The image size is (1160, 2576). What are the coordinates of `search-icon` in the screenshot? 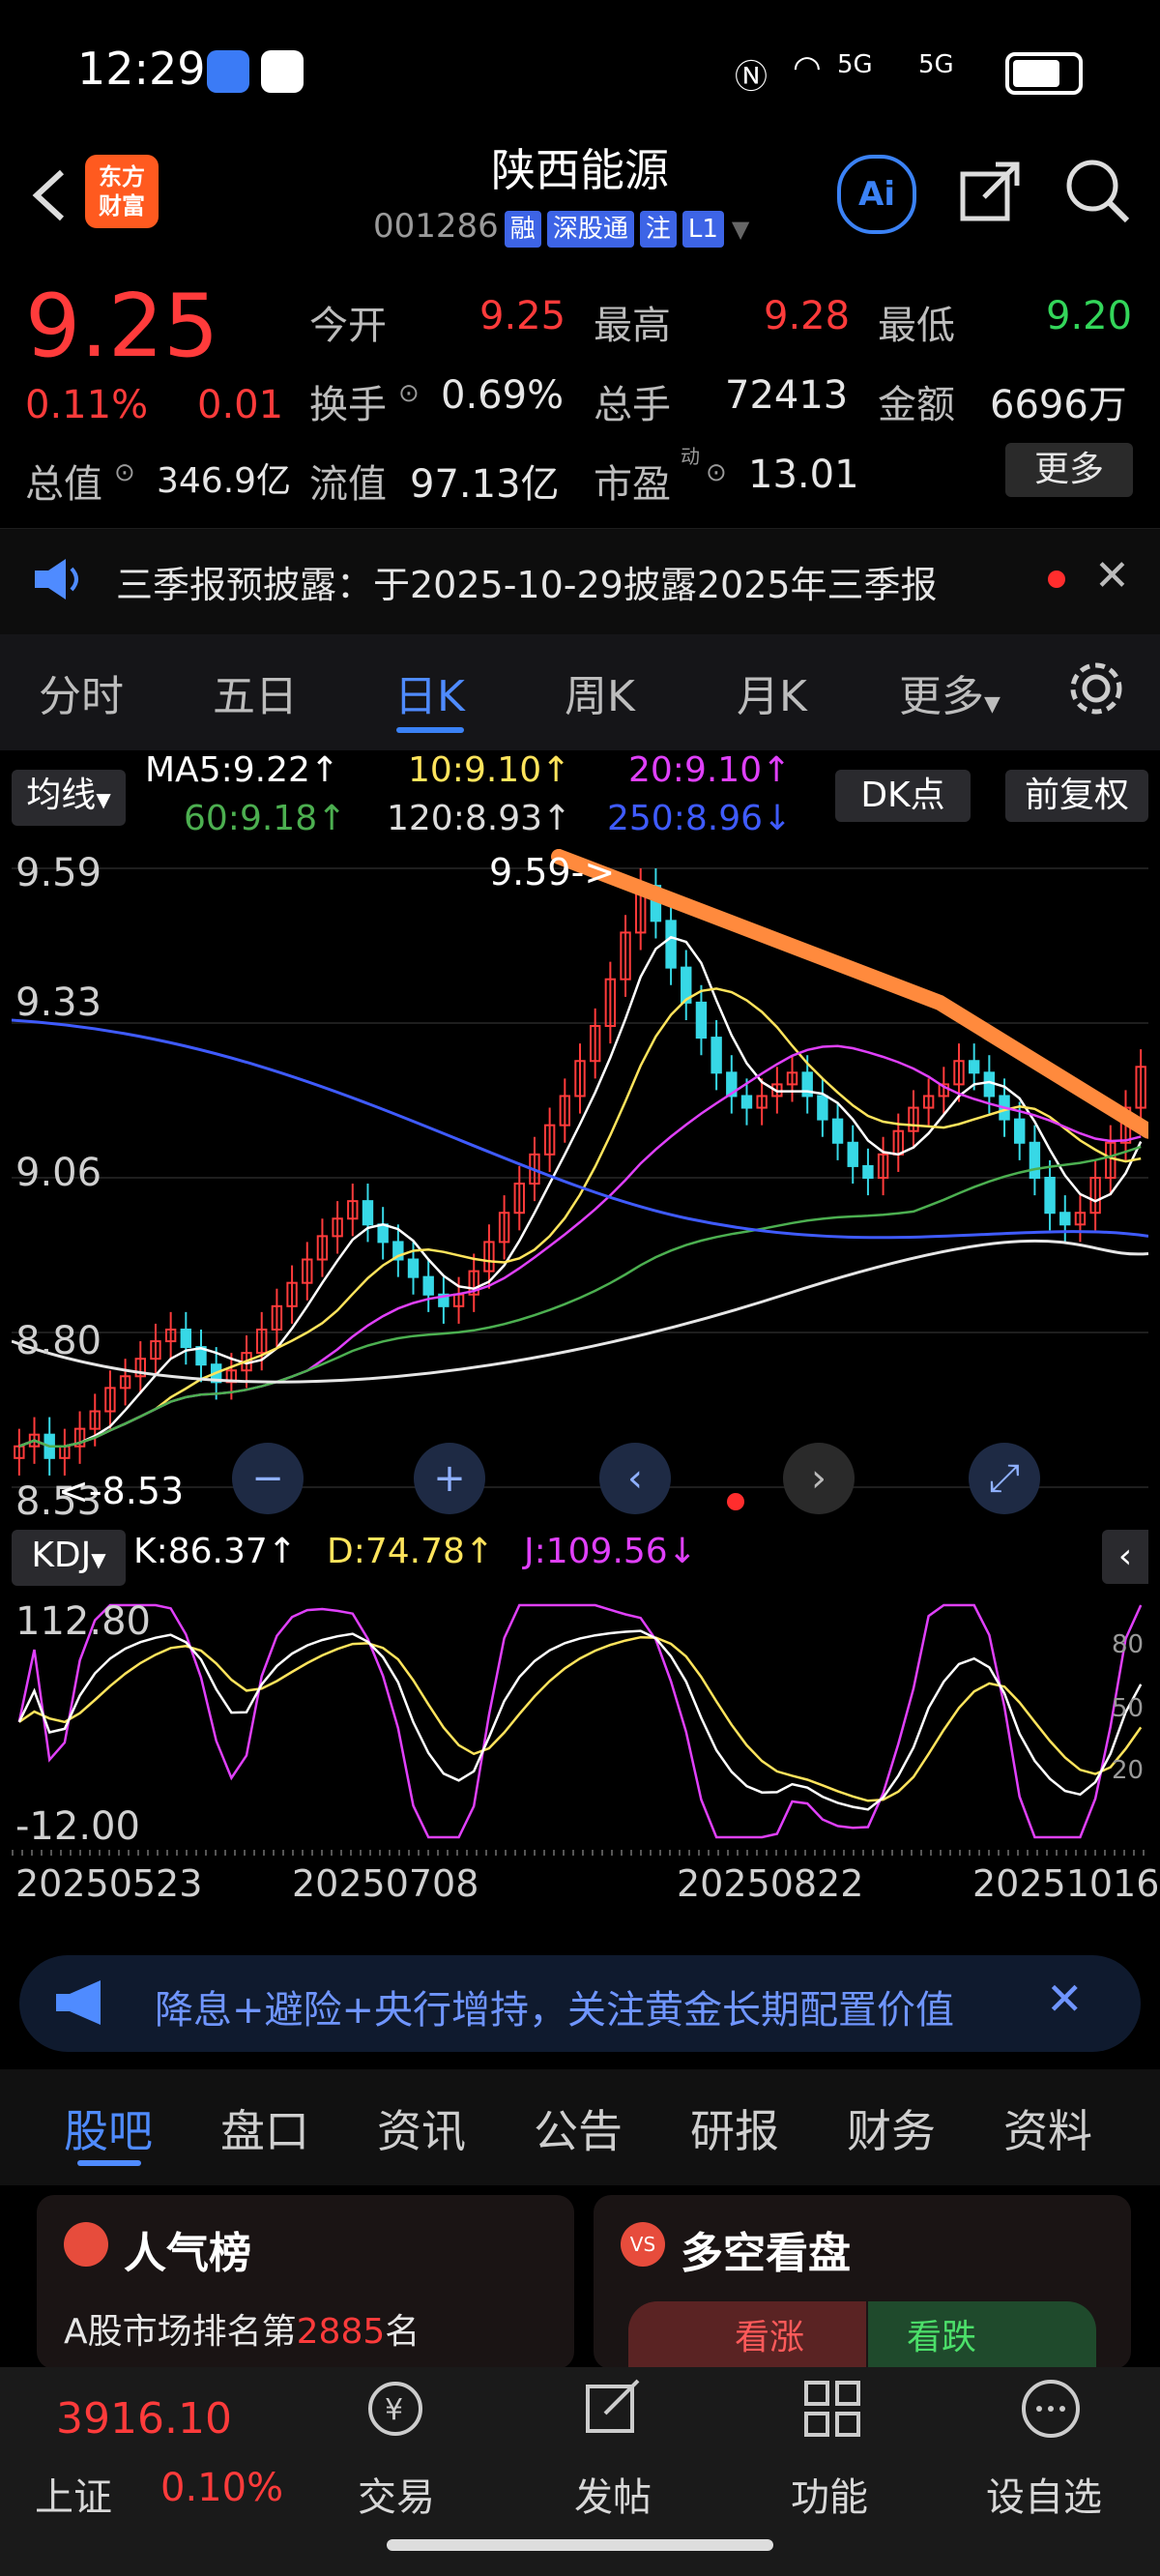 It's located at (1098, 193).